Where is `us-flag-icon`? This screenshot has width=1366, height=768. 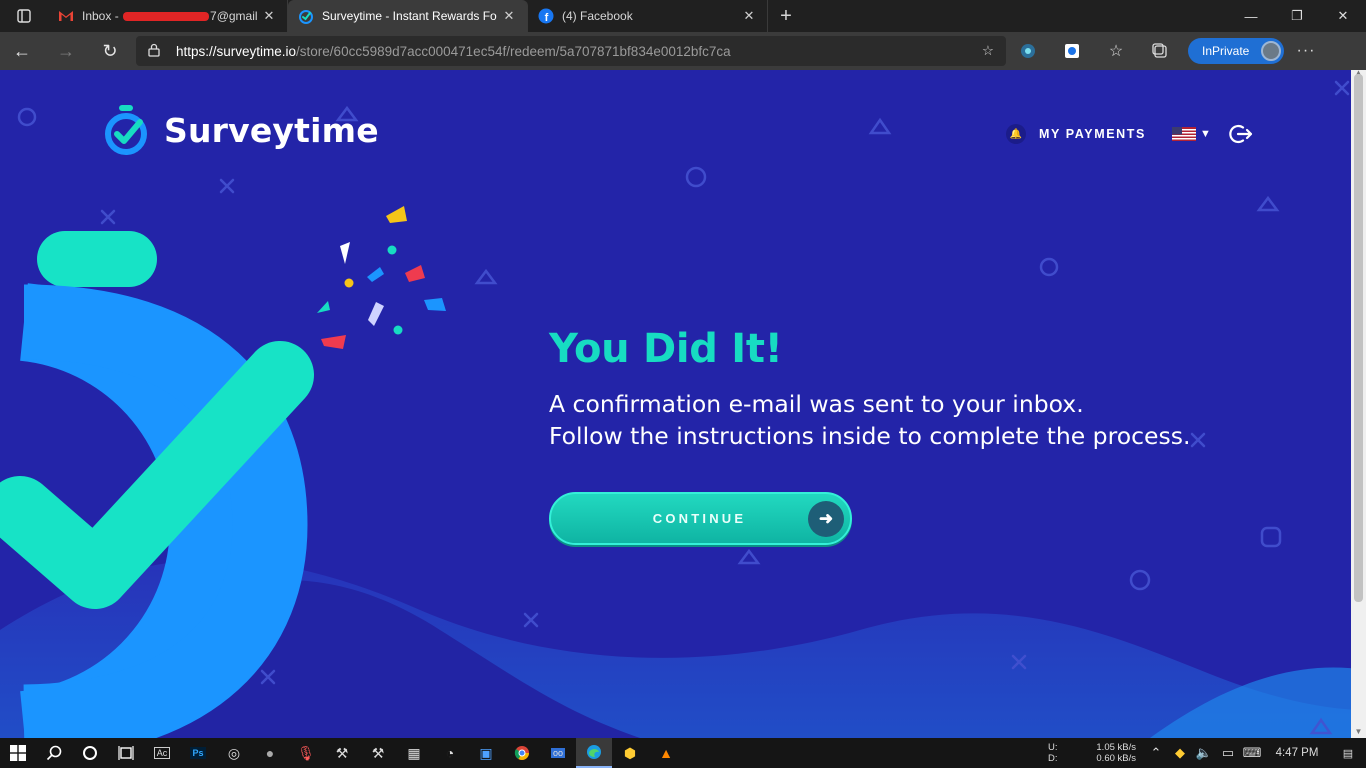
us-flag-icon is located at coordinates (1183, 134).